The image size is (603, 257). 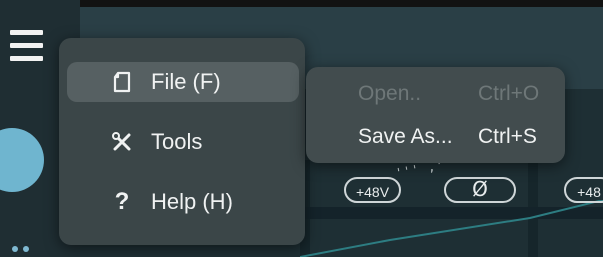 I want to click on menu-item-label: Help (H), so click(x=192, y=201).